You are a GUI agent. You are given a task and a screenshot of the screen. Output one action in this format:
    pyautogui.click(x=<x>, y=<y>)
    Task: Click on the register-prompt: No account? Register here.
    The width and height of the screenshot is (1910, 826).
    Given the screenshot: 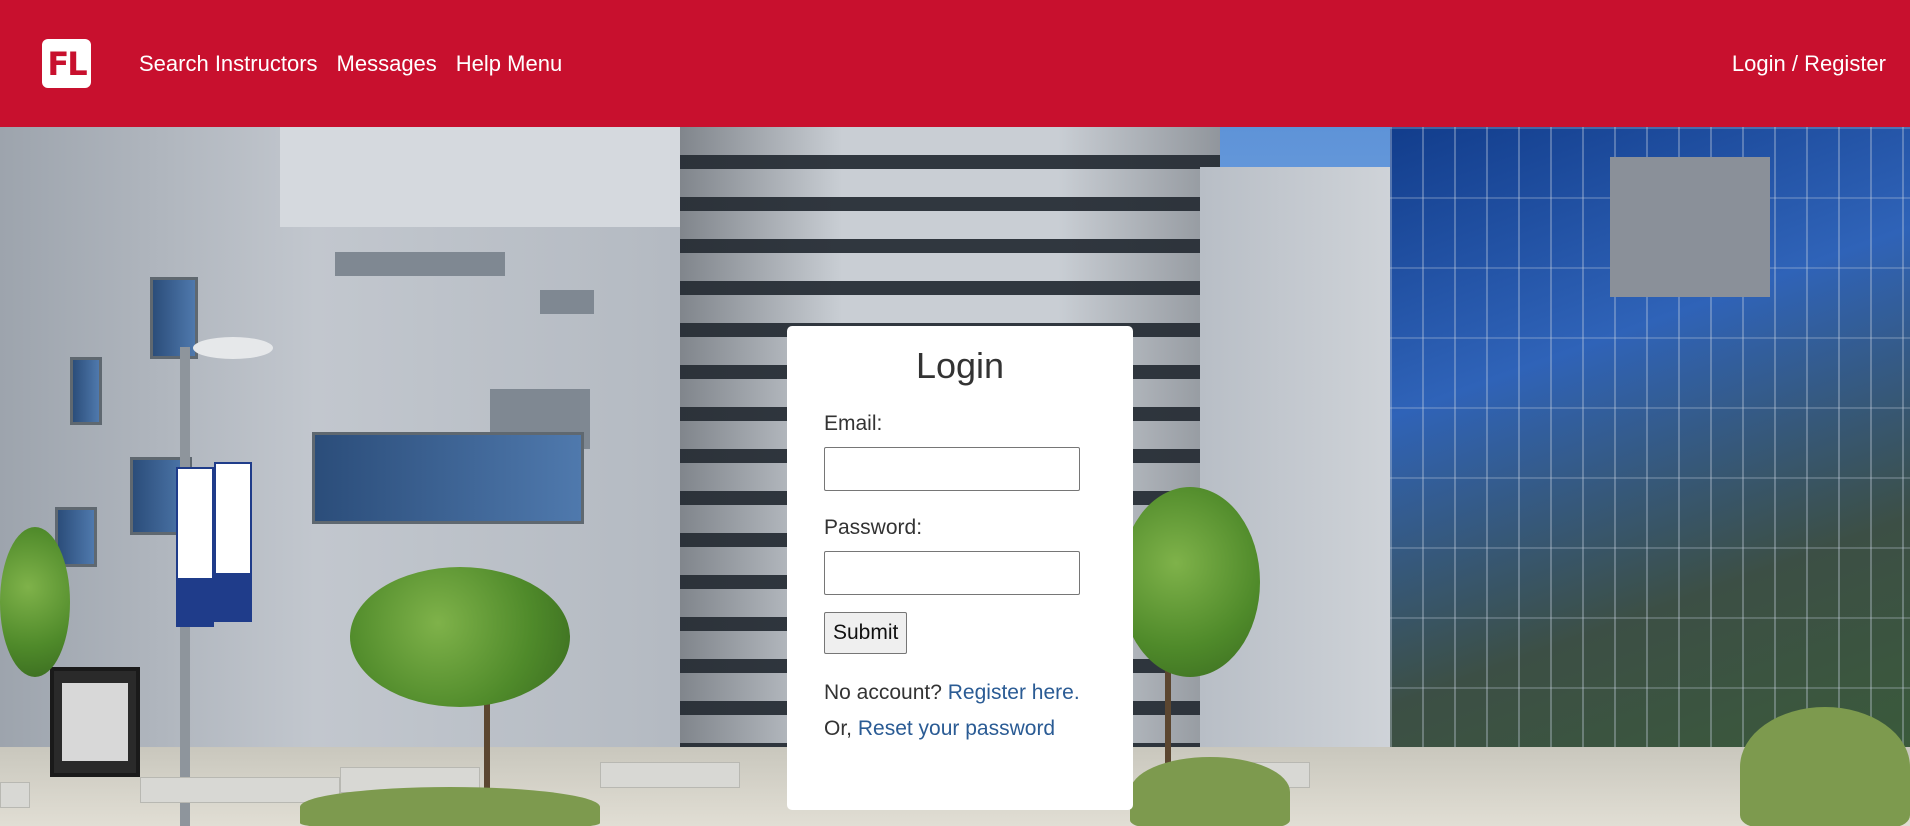 What is the action you would take?
    pyautogui.click(x=960, y=693)
    